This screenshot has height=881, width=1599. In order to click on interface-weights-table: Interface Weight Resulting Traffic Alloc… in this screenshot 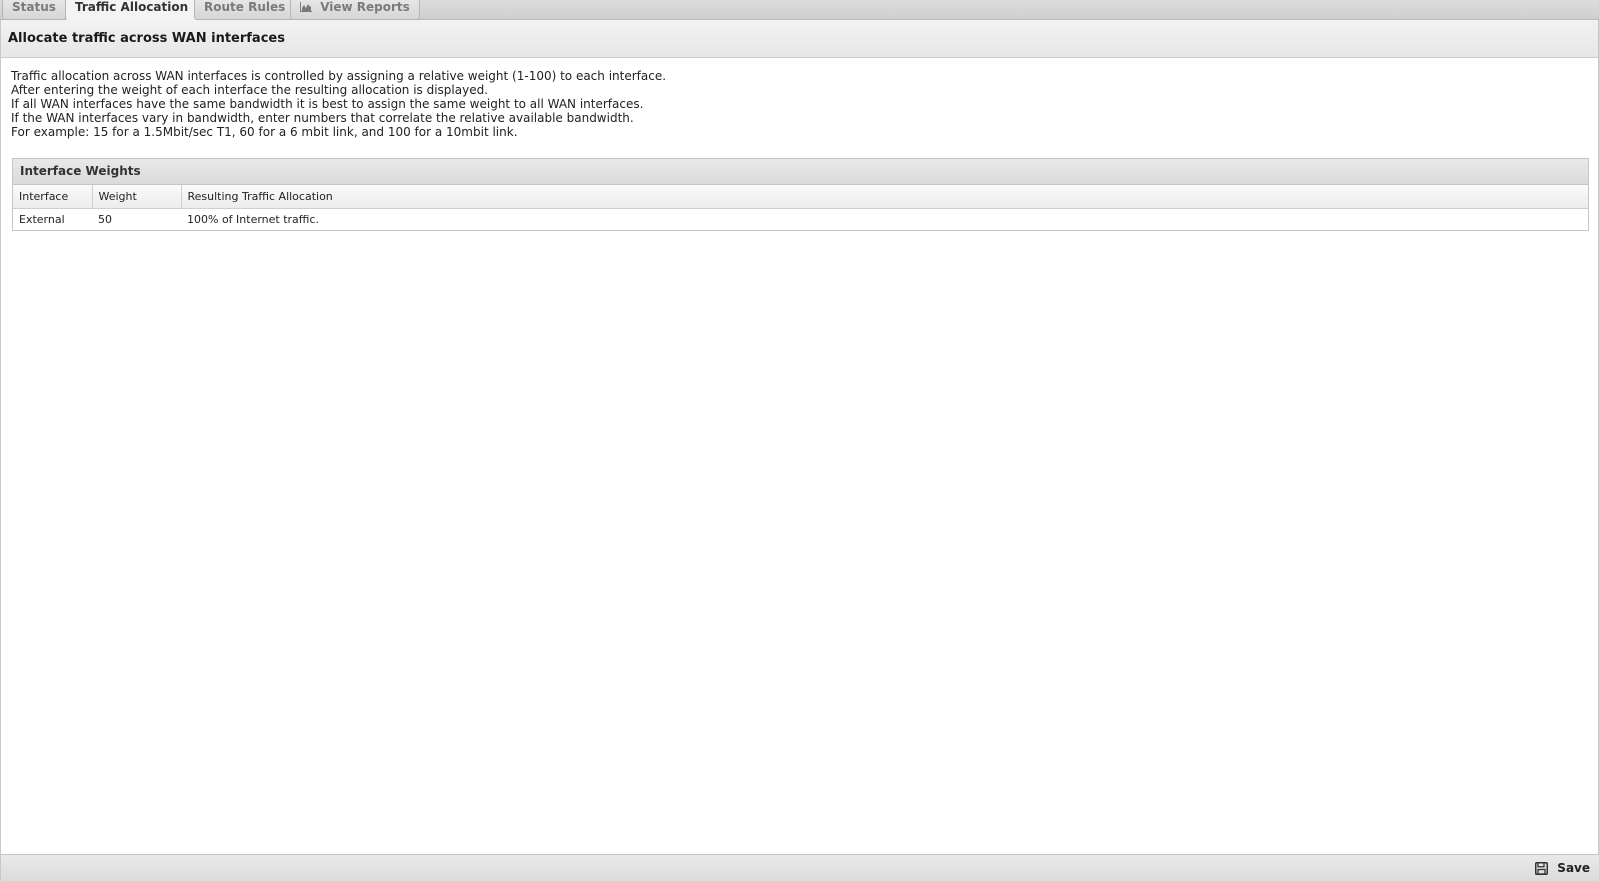, I will do `click(800, 207)`.